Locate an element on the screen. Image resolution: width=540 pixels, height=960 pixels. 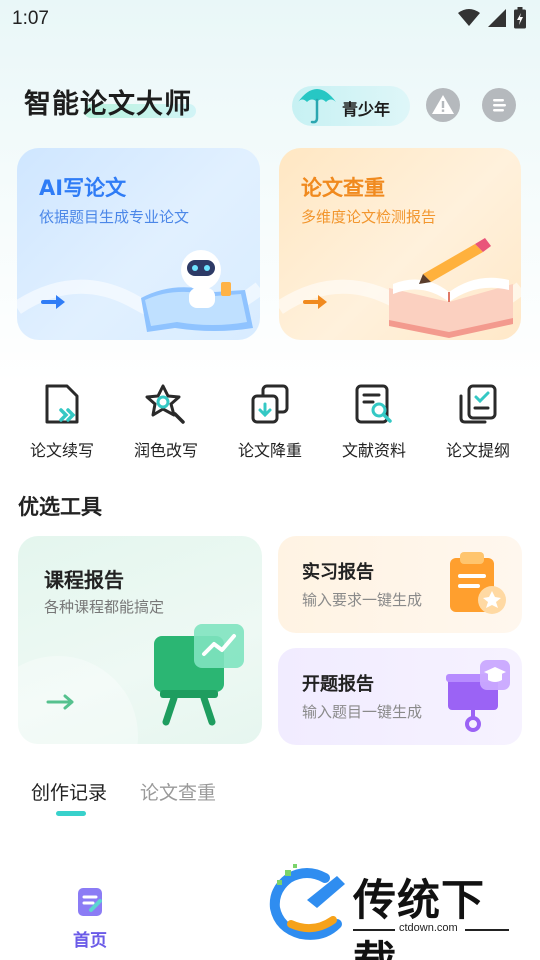
clipboard-star-icon is located at coordinates (478, 583).